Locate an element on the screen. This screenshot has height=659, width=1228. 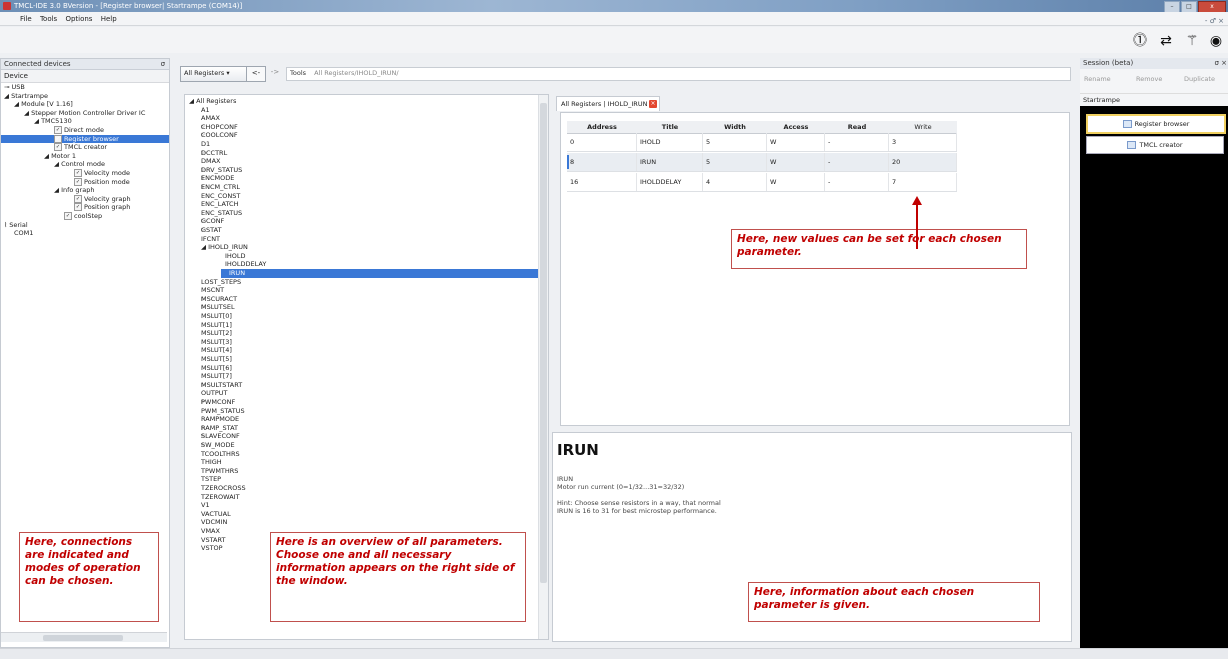
register-item: MSLUT[5] is located at coordinates (360, 359).